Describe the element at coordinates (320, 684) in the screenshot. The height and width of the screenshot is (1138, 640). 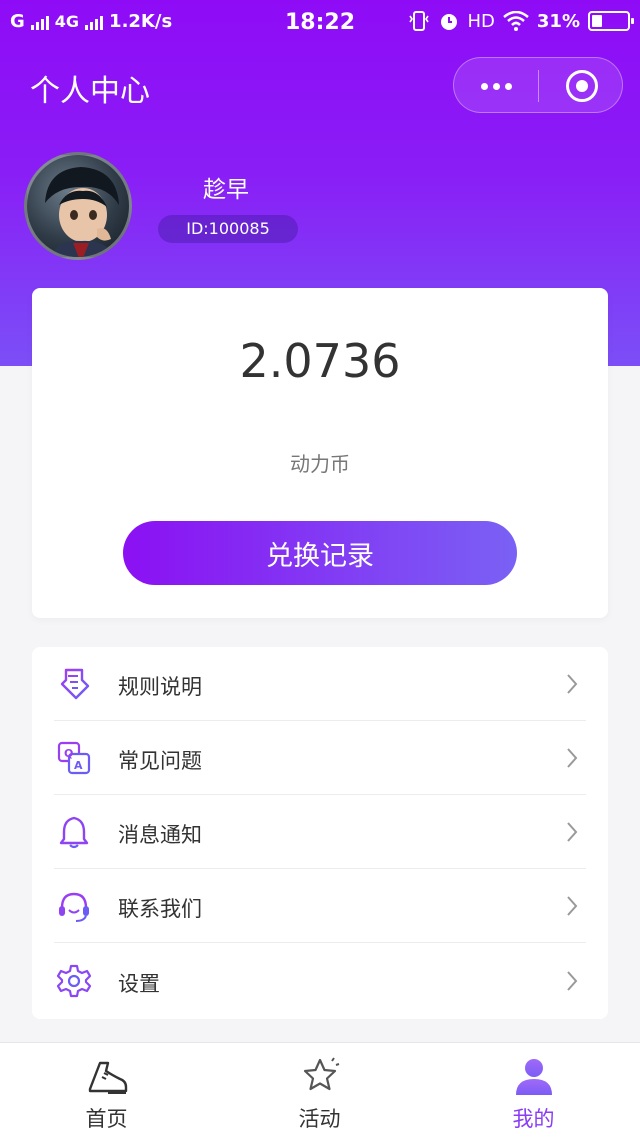
I see `menu-item-rules: 规则说明` at that location.